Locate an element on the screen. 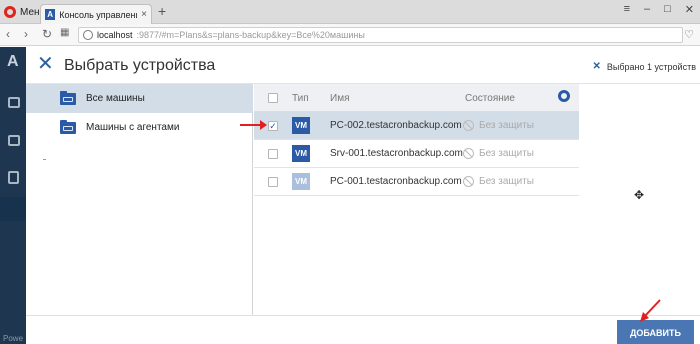  new-tab-button: + is located at coordinates (162, 11).